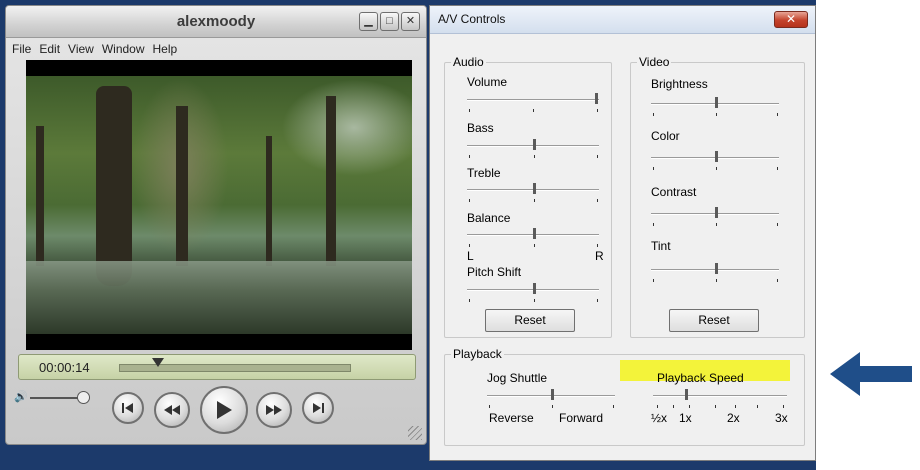  What do you see at coordinates (468, 62) in the screenshot?
I see `audio-group-label: Audio` at bounding box center [468, 62].